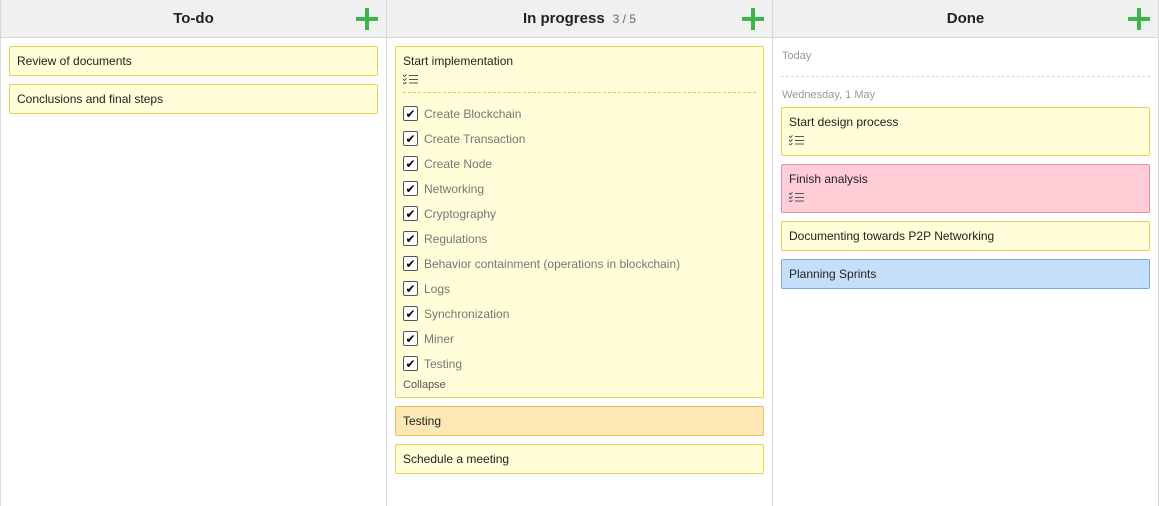 This screenshot has height=506, width=1159. What do you see at coordinates (579, 163) in the screenshot?
I see `checklist-item: ✔ Create Node` at bounding box center [579, 163].